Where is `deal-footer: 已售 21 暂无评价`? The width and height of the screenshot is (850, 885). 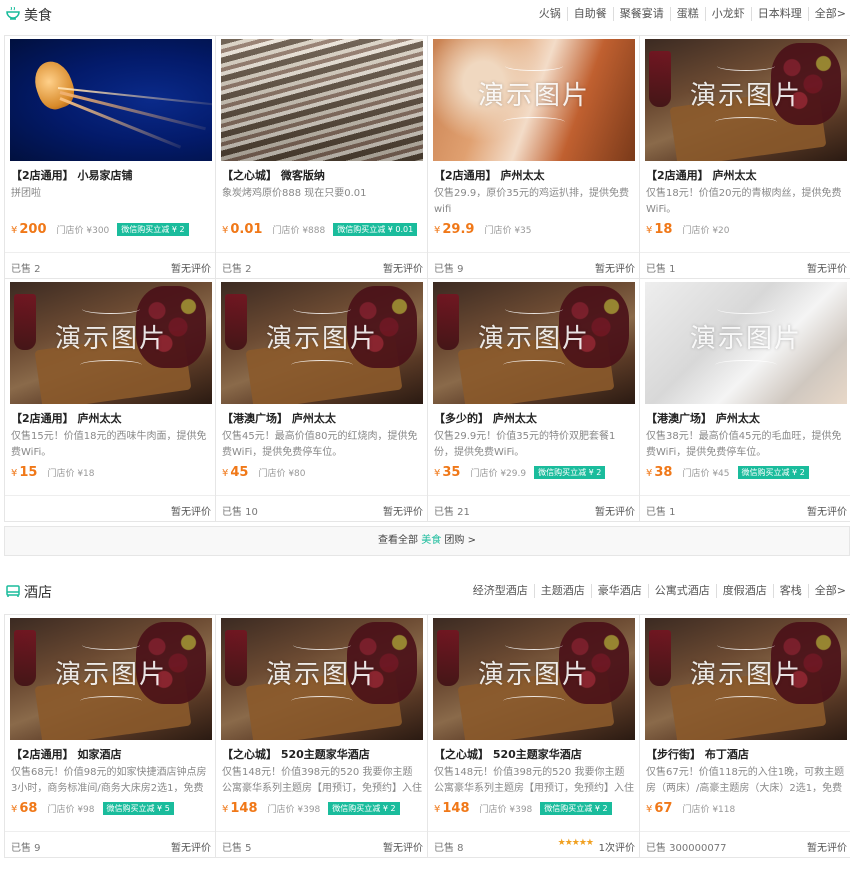
deal-footer: 已售 21 暂无评价 is located at coordinates (533, 508).